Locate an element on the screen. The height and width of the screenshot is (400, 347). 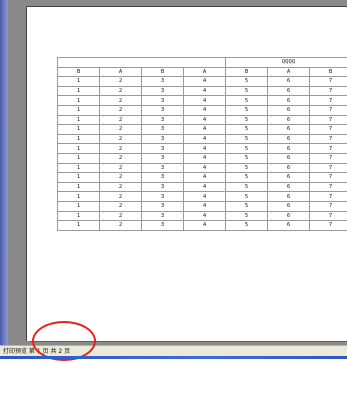
title-row: QQQQ is located at coordinates (202, 62).